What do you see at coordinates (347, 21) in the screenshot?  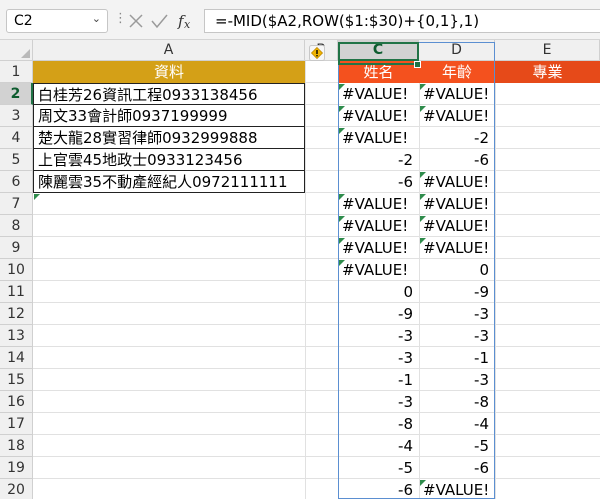 I see `formula-text: =-MID($A2,ROW($1:$30)+{0,1},1)` at bounding box center [347, 21].